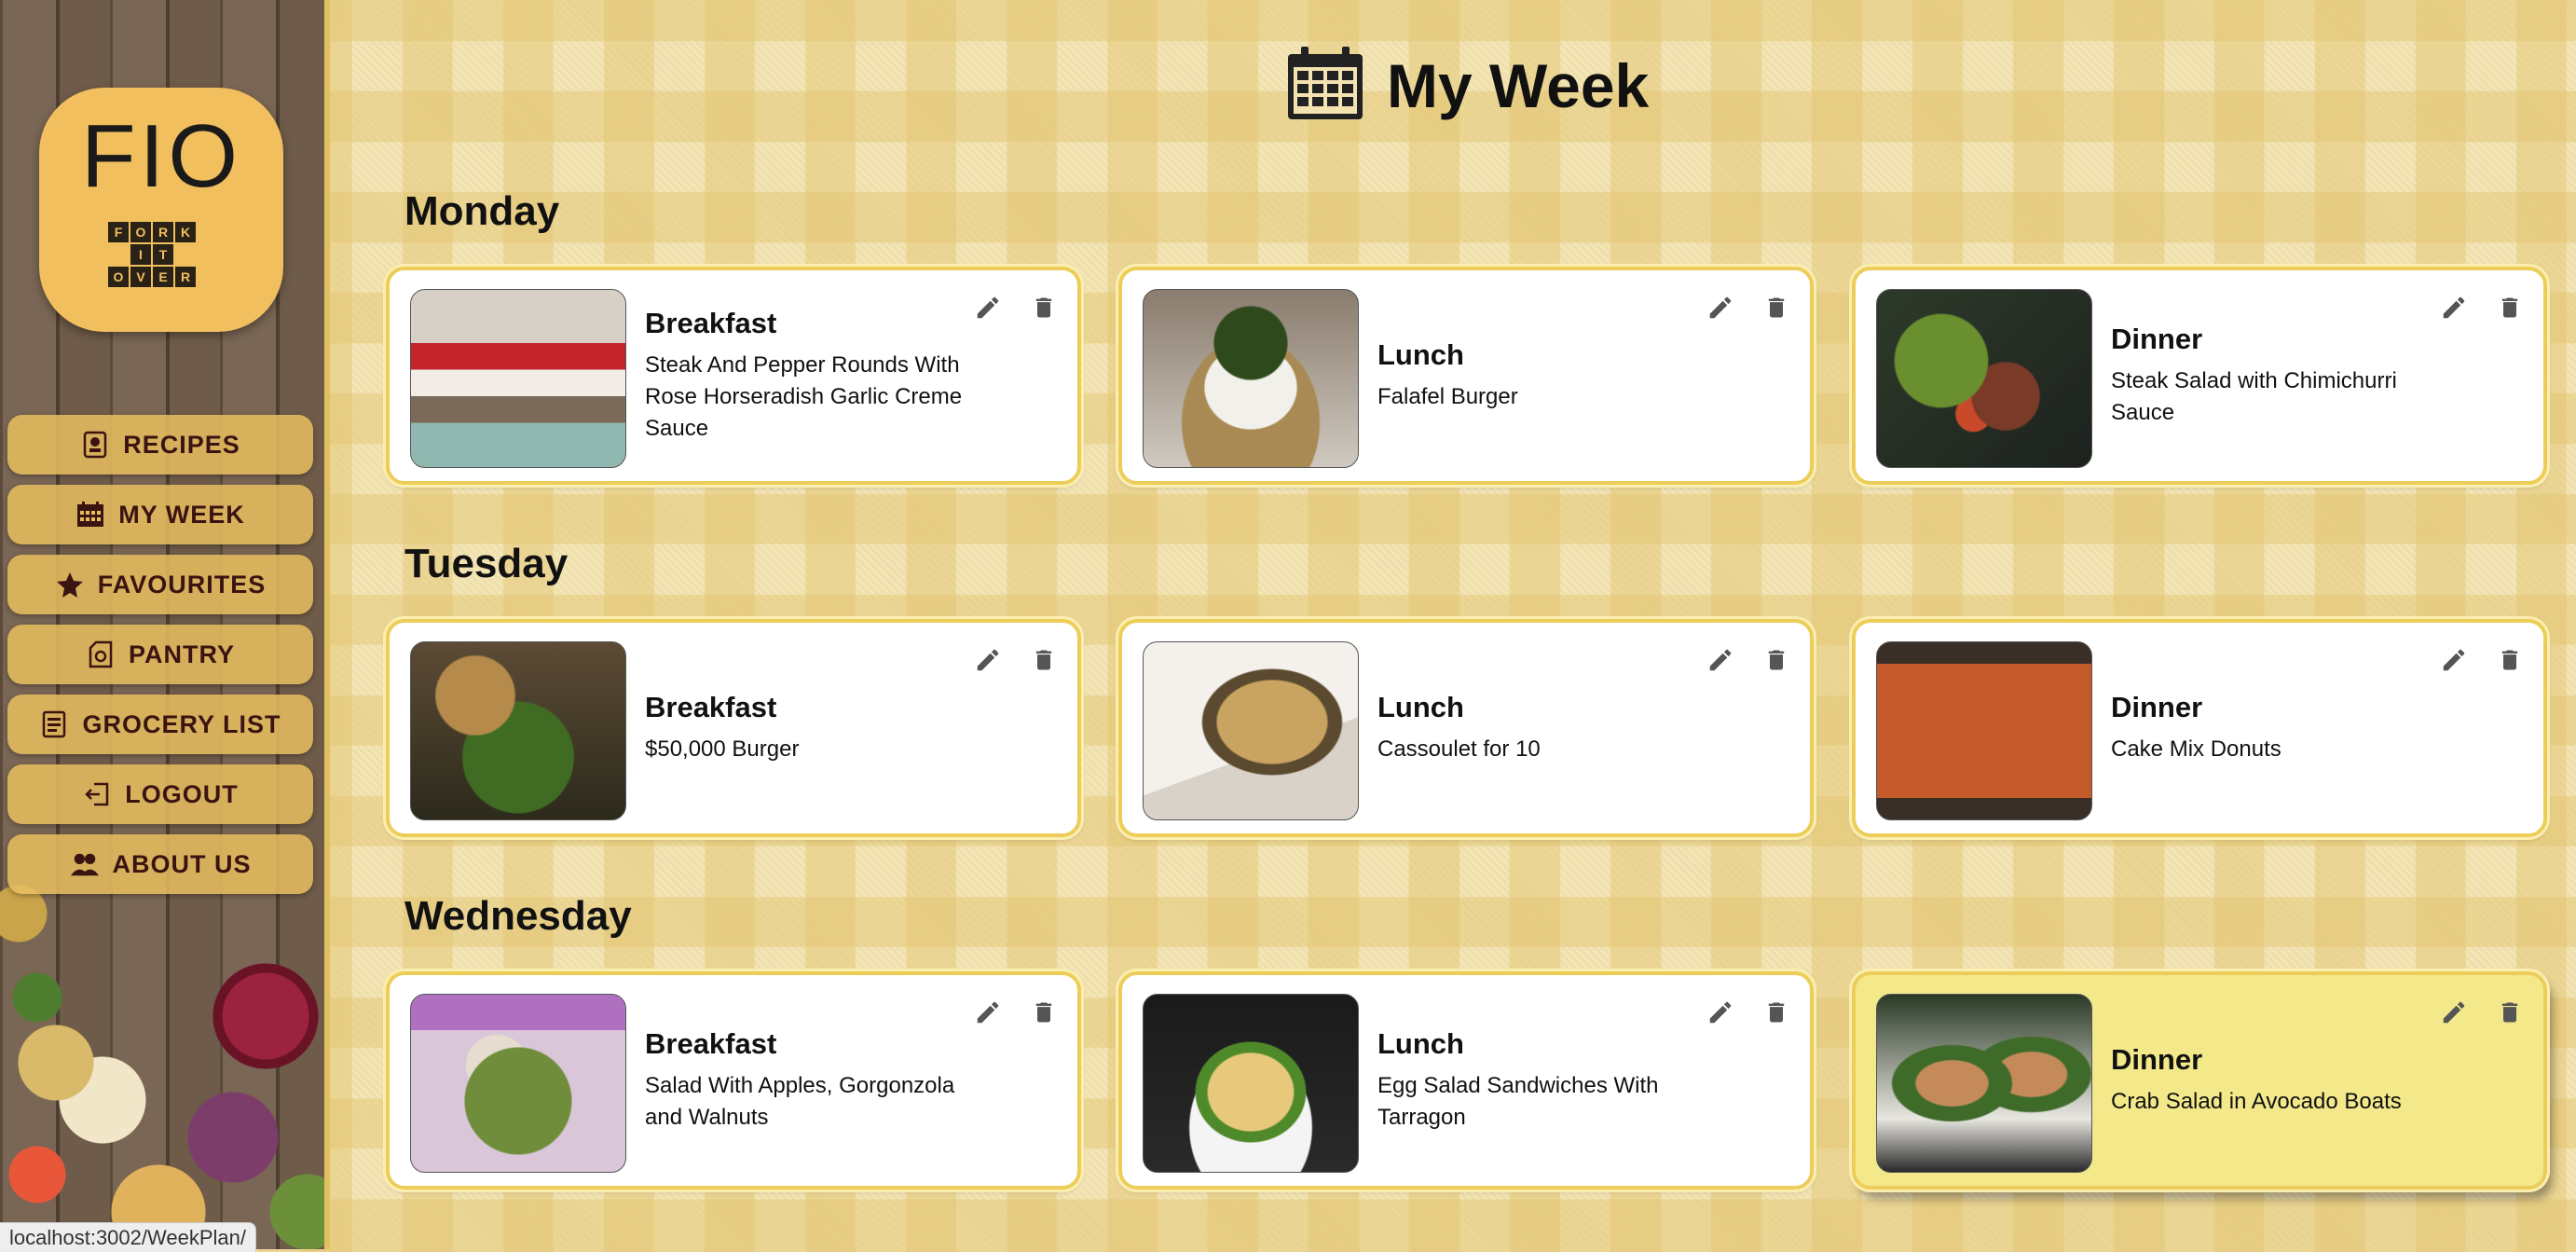 The image size is (2576, 1252). Describe the element at coordinates (1518, 85) in the screenshot. I see `page-title: My Week` at that location.